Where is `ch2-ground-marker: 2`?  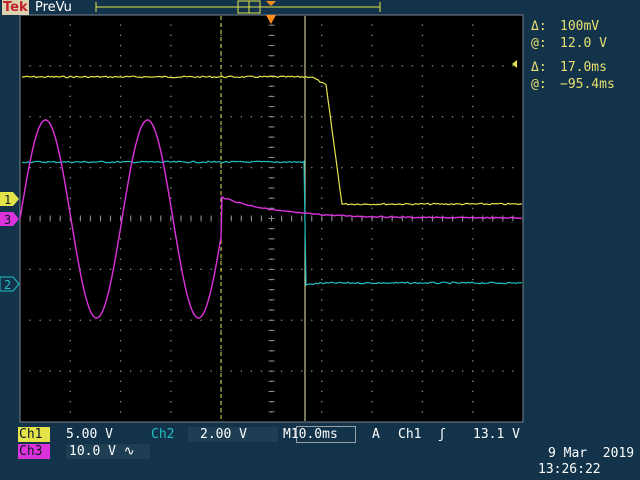 ch2-ground-marker: 2 is located at coordinates (10, 284).